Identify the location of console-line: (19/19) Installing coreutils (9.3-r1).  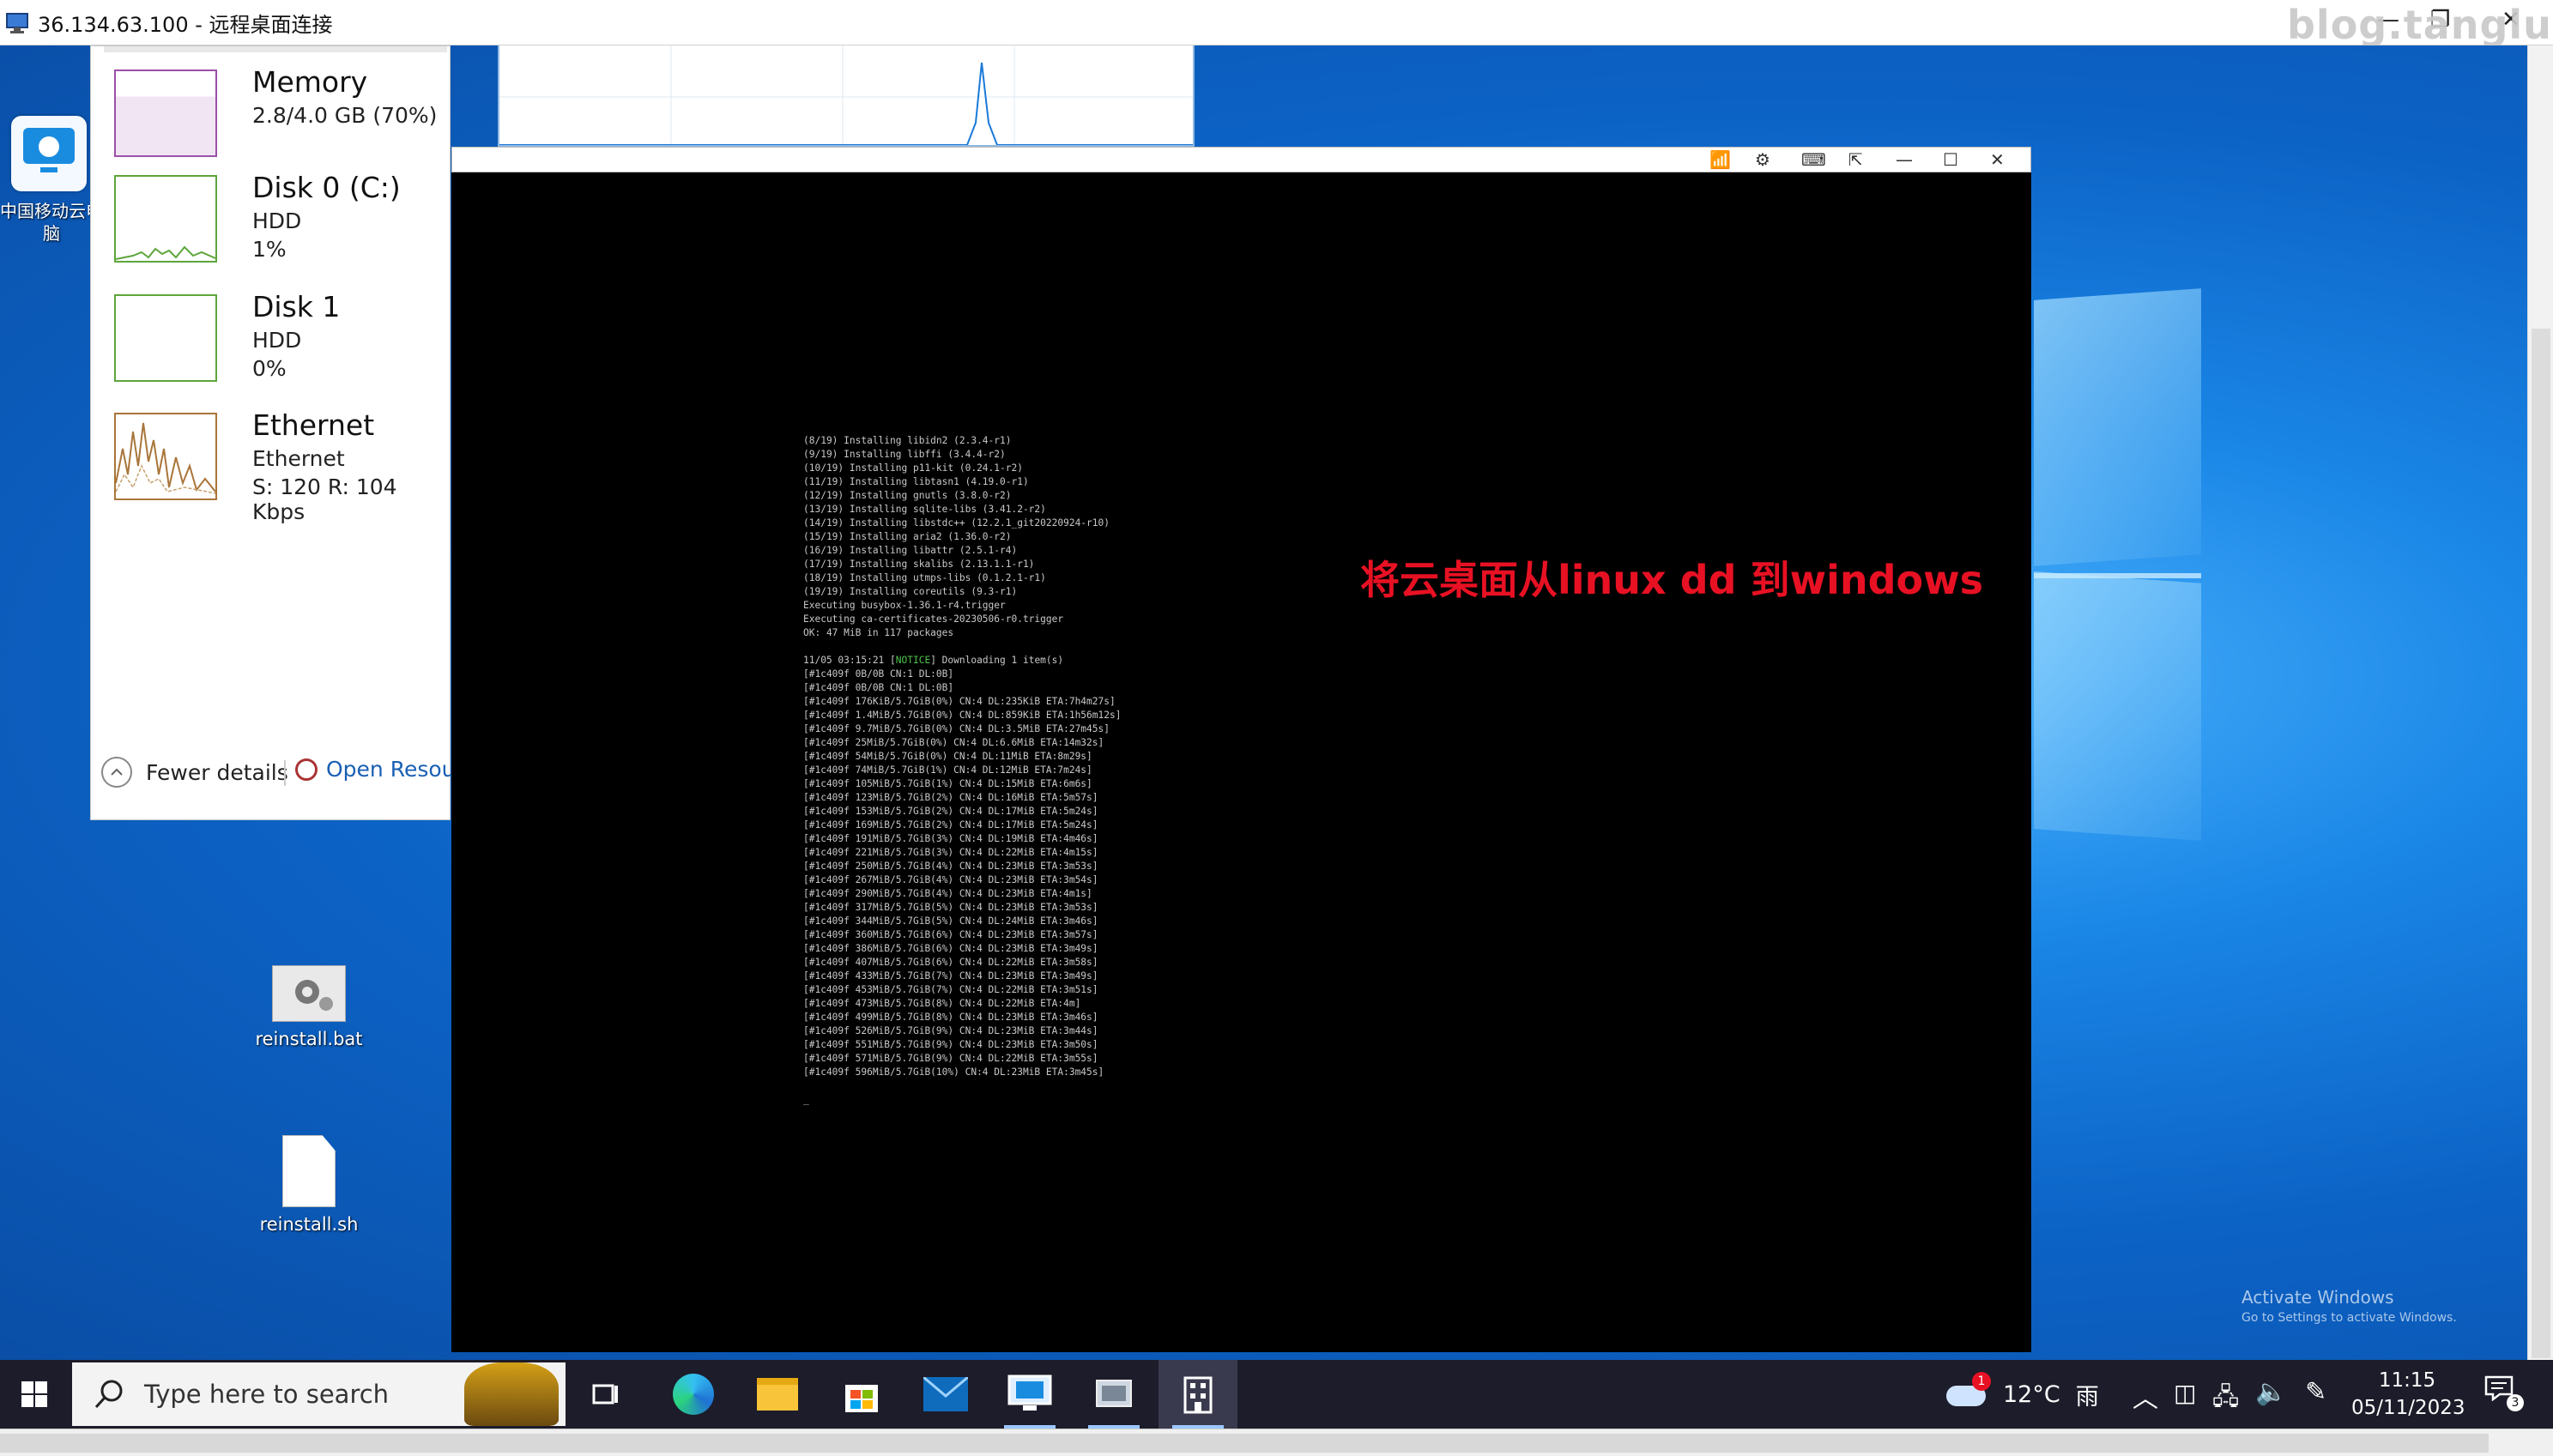
(910, 591).